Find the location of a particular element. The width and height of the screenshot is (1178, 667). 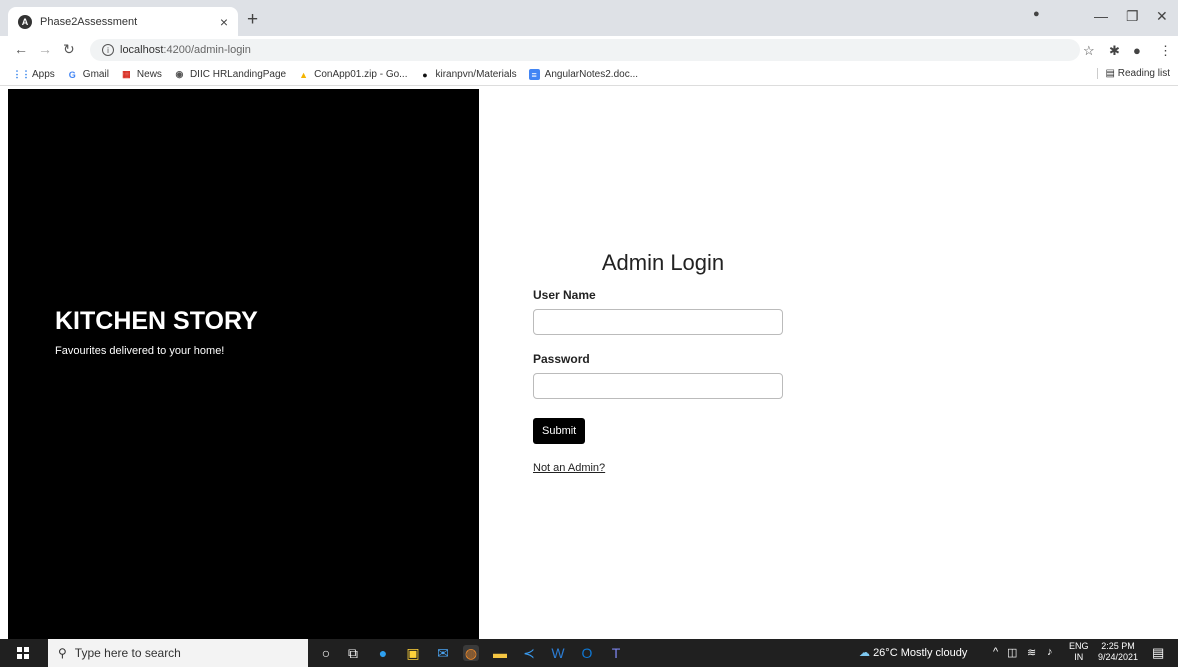

brand-title: KITCHEN STORY is located at coordinates (156, 321).